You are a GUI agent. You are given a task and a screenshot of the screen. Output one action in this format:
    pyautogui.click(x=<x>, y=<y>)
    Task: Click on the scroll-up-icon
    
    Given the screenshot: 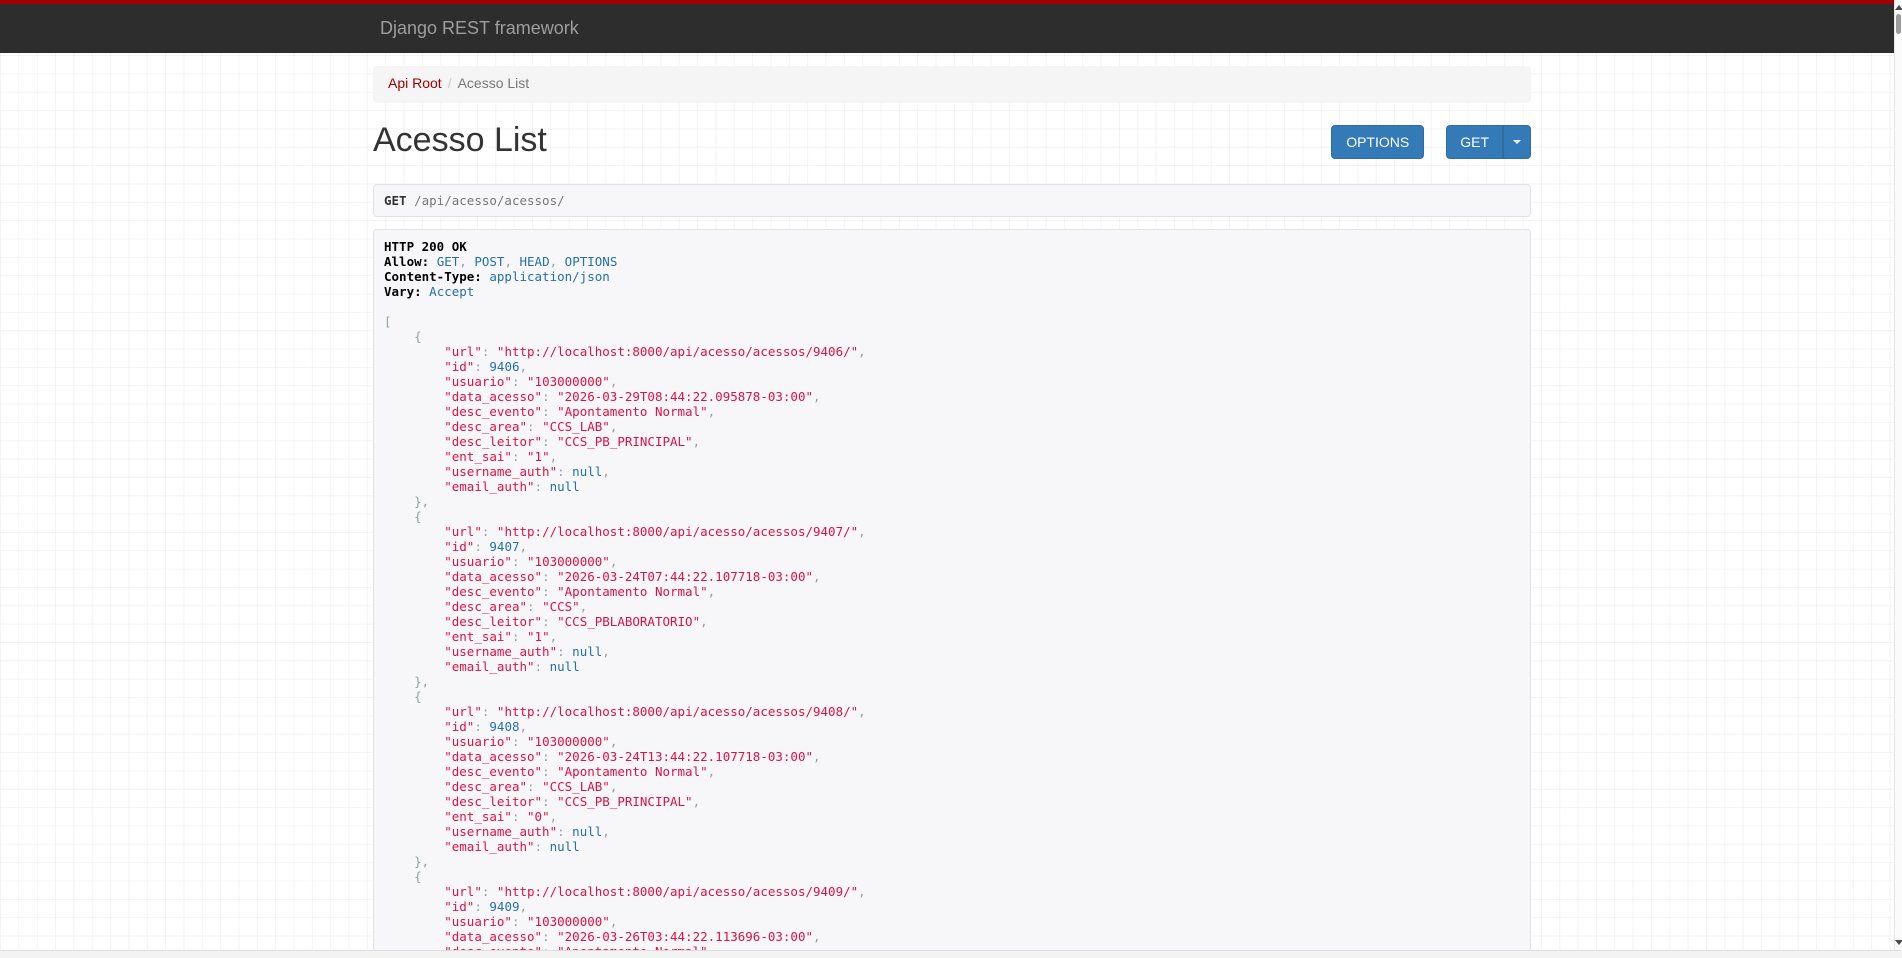 What is the action you would take?
    pyautogui.click(x=1898, y=7)
    